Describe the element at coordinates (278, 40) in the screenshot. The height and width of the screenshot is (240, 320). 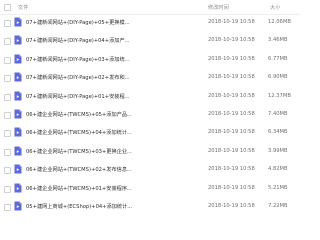
I see `file-size: 3.46MB` at that location.